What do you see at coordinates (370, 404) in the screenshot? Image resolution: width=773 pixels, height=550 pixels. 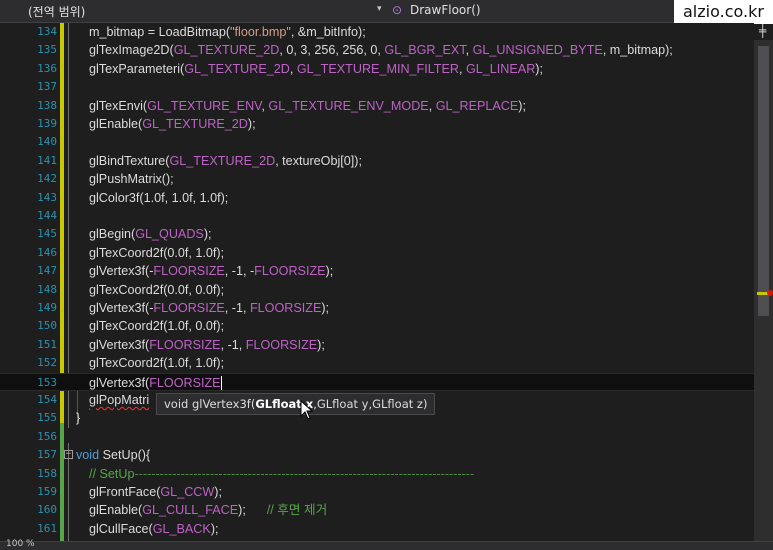 I see `tooltip-signature-rest: ,GLfloat y,GLfloat z)` at bounding box center [370, 404].